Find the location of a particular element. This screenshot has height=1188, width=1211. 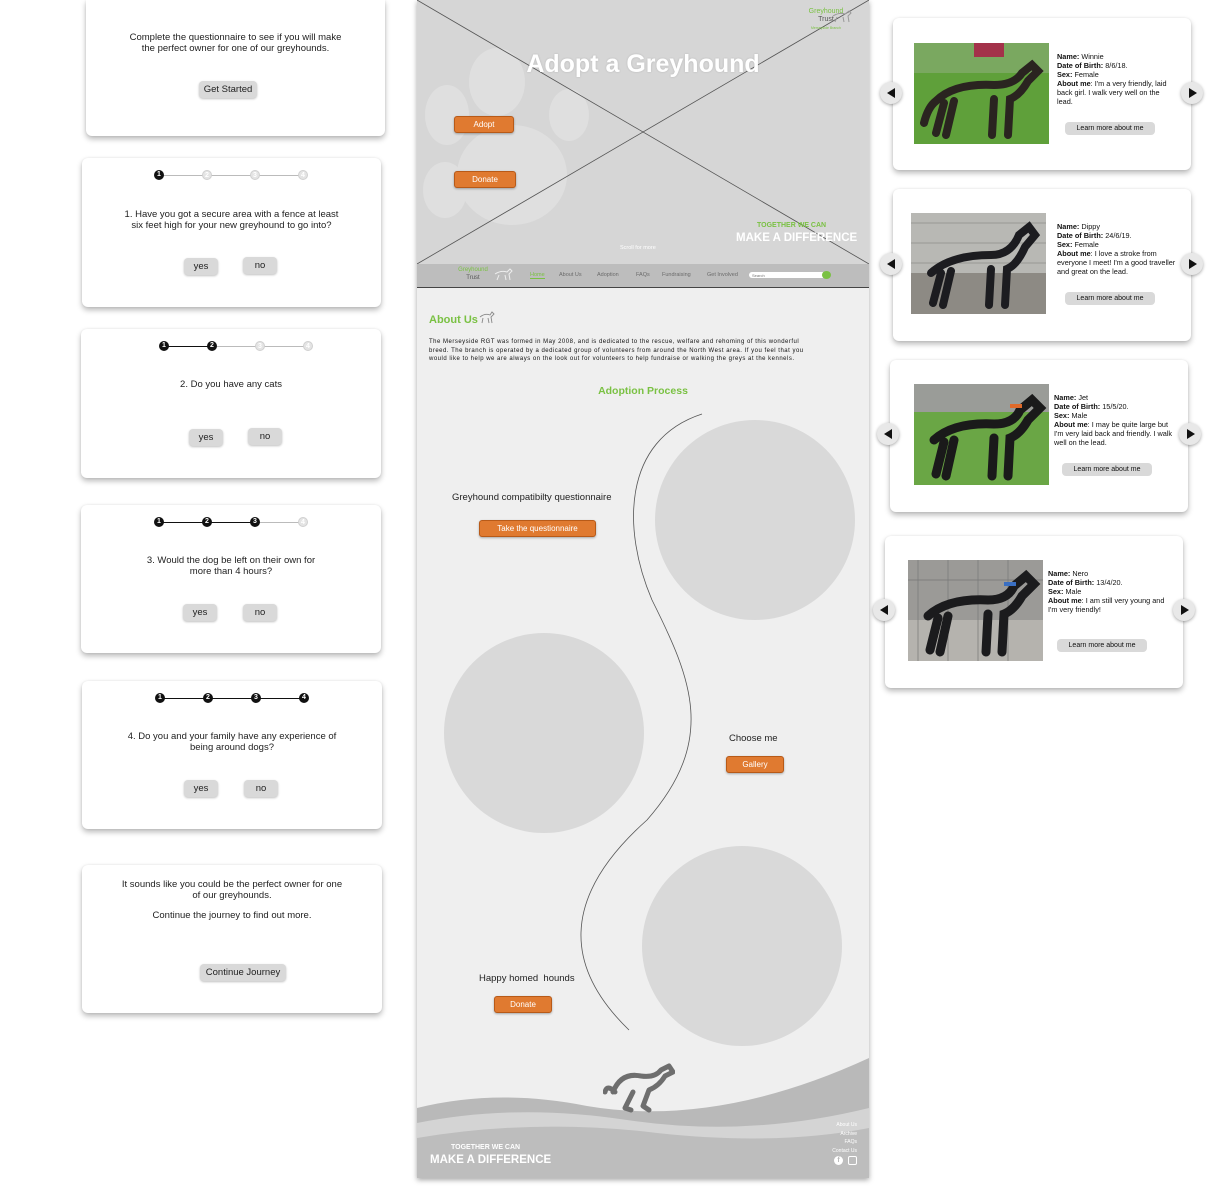

dog-name: Jet is located at coordinates (1083, 397).